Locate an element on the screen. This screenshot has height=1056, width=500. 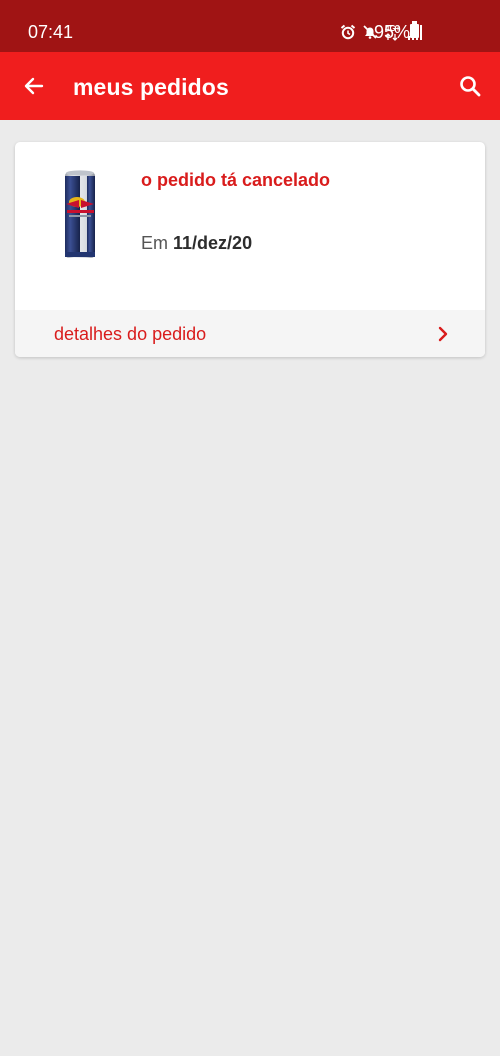
status-time: 07:41 is located at coordinates (51, 32).